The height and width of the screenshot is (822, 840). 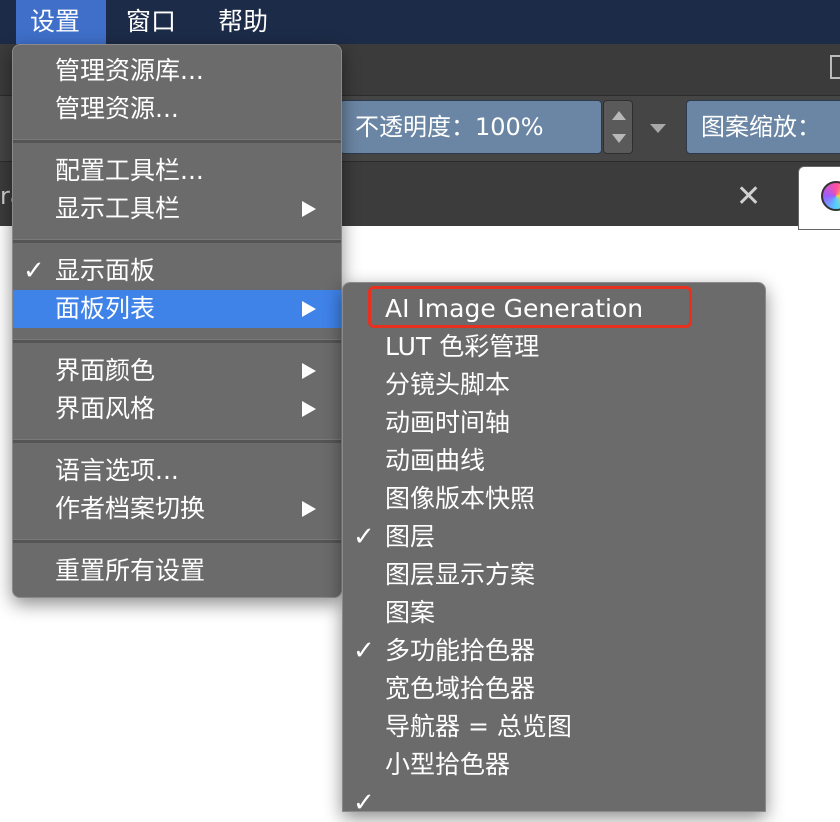 I want to click on menu-item-ui-style: 界面风格, so click(x=177, y=409).